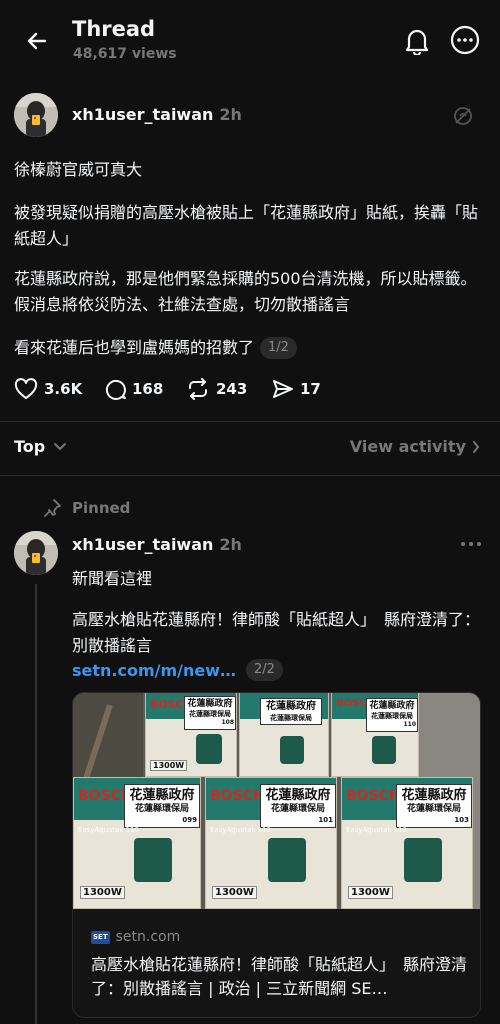 This screenshot has height=1024, width=500. I want to click on reply-author-username: xh1user_taiwan, so click(142, 544).